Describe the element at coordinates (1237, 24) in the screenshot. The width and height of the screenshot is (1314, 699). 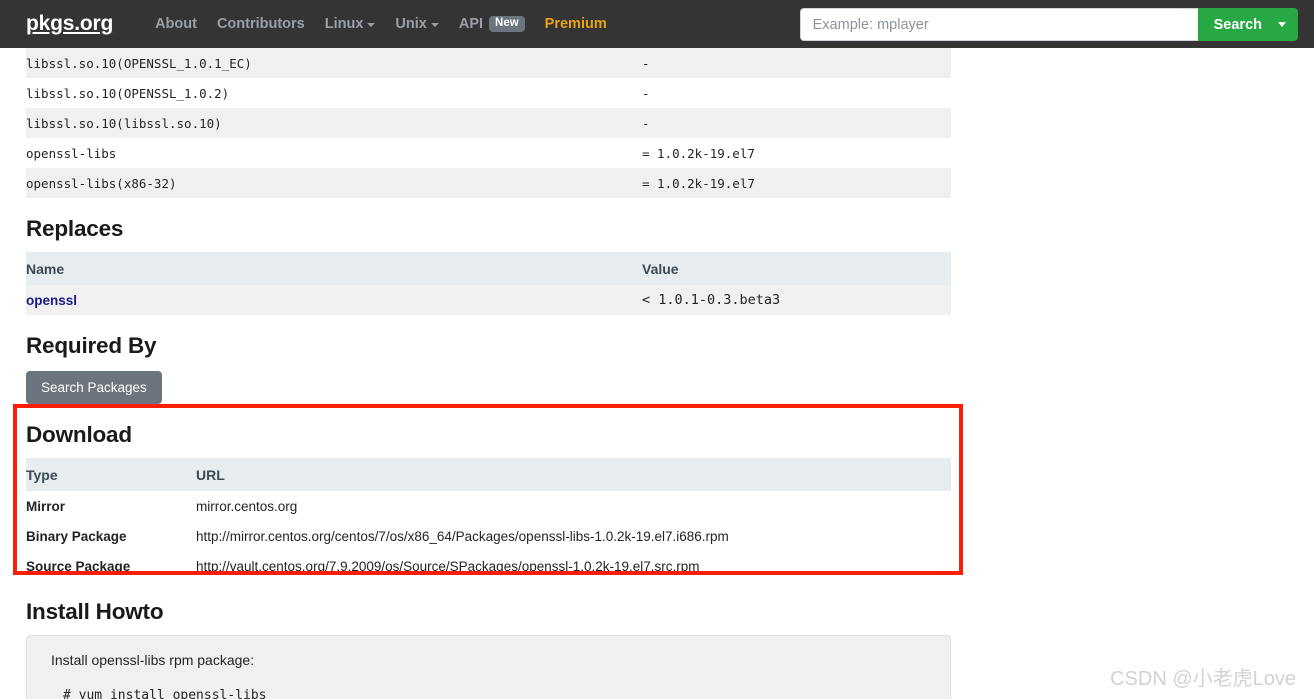
I see `search-button-label: Search` at that location.